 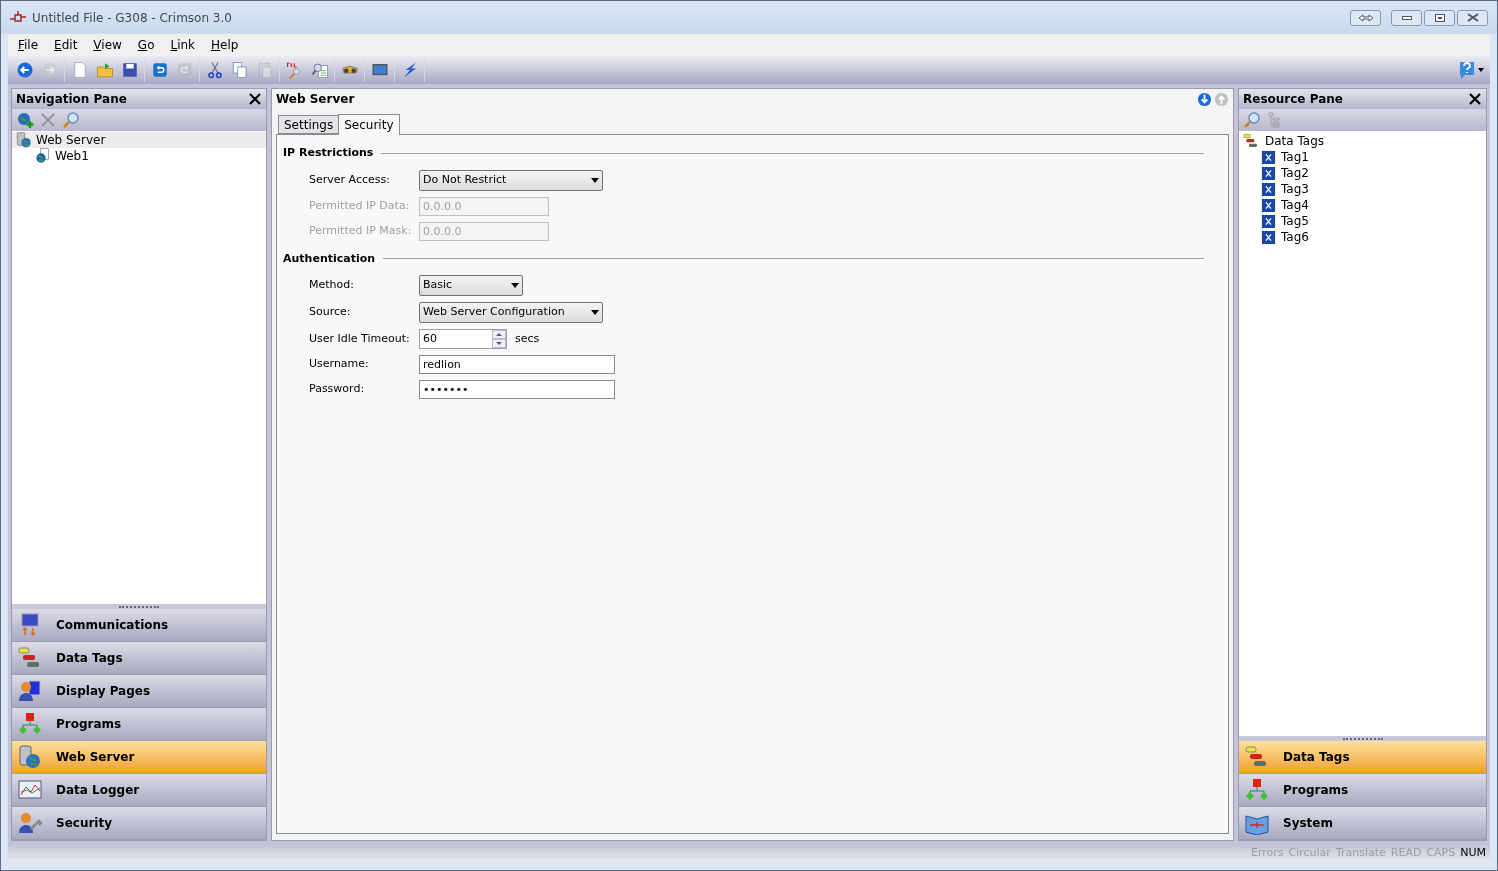 What do you see at coordinates (1293, 99) in the screenshot?
I see `pane-title: Resource Pane` at bounding box center [1293, 99].